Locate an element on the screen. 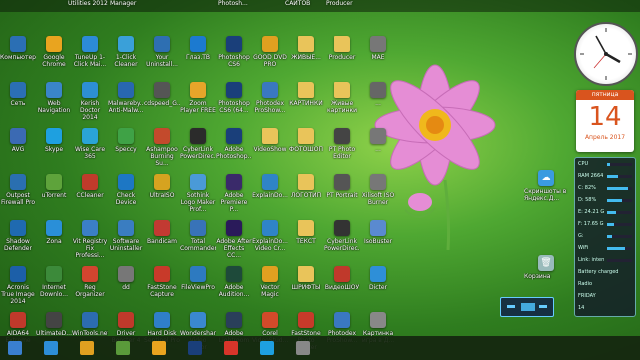 Image resolution: width=640 pixels, height=360 pixels. meter-row: G: is located at coordinates (605, 236).